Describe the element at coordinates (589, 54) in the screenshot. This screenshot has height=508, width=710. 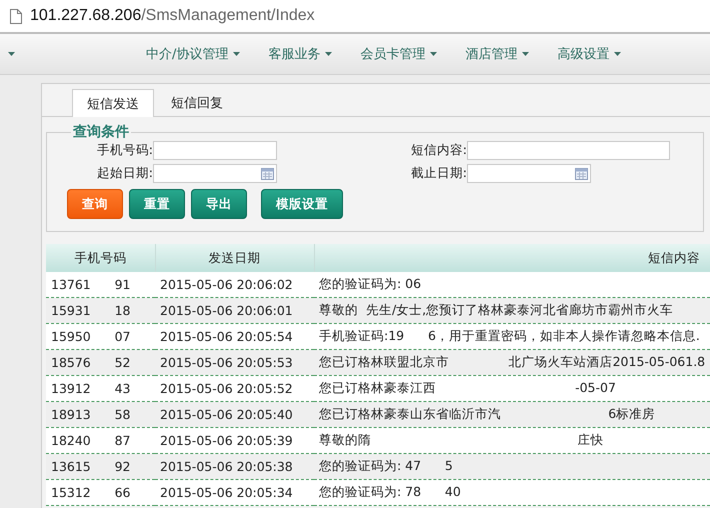
I see `nav-menu: 高级设置` at that location.